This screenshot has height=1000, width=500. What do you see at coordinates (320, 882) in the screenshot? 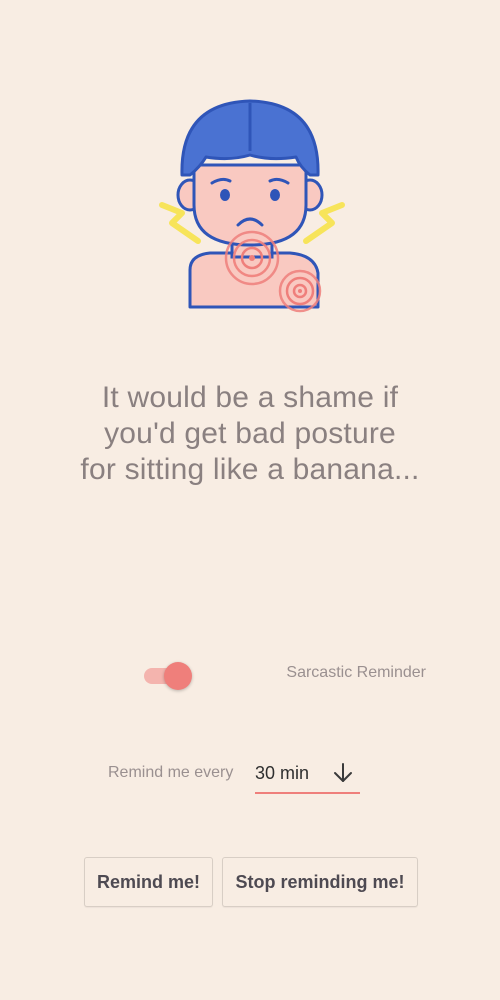
I see `stop-reminding-button: Stop reminding me!` at bounding box center [320, 882].